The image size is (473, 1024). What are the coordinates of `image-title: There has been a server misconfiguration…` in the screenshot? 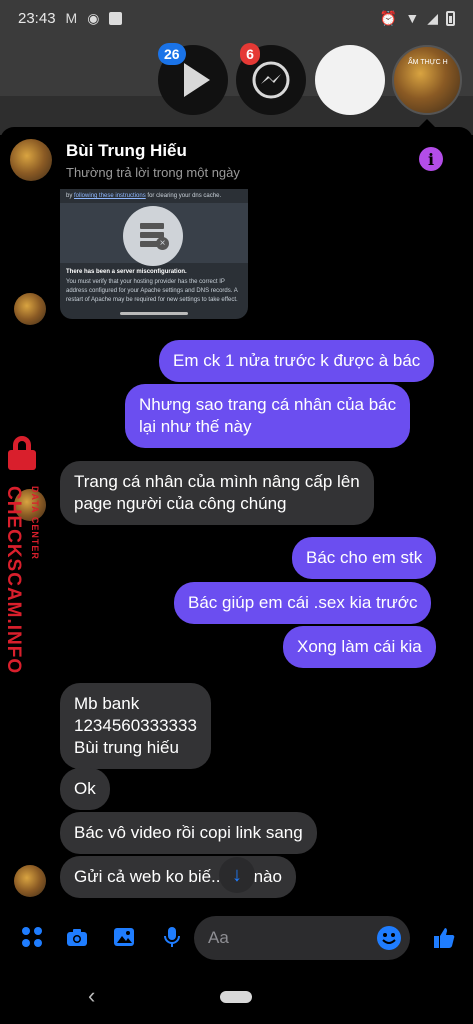 It's located at (126, 272).